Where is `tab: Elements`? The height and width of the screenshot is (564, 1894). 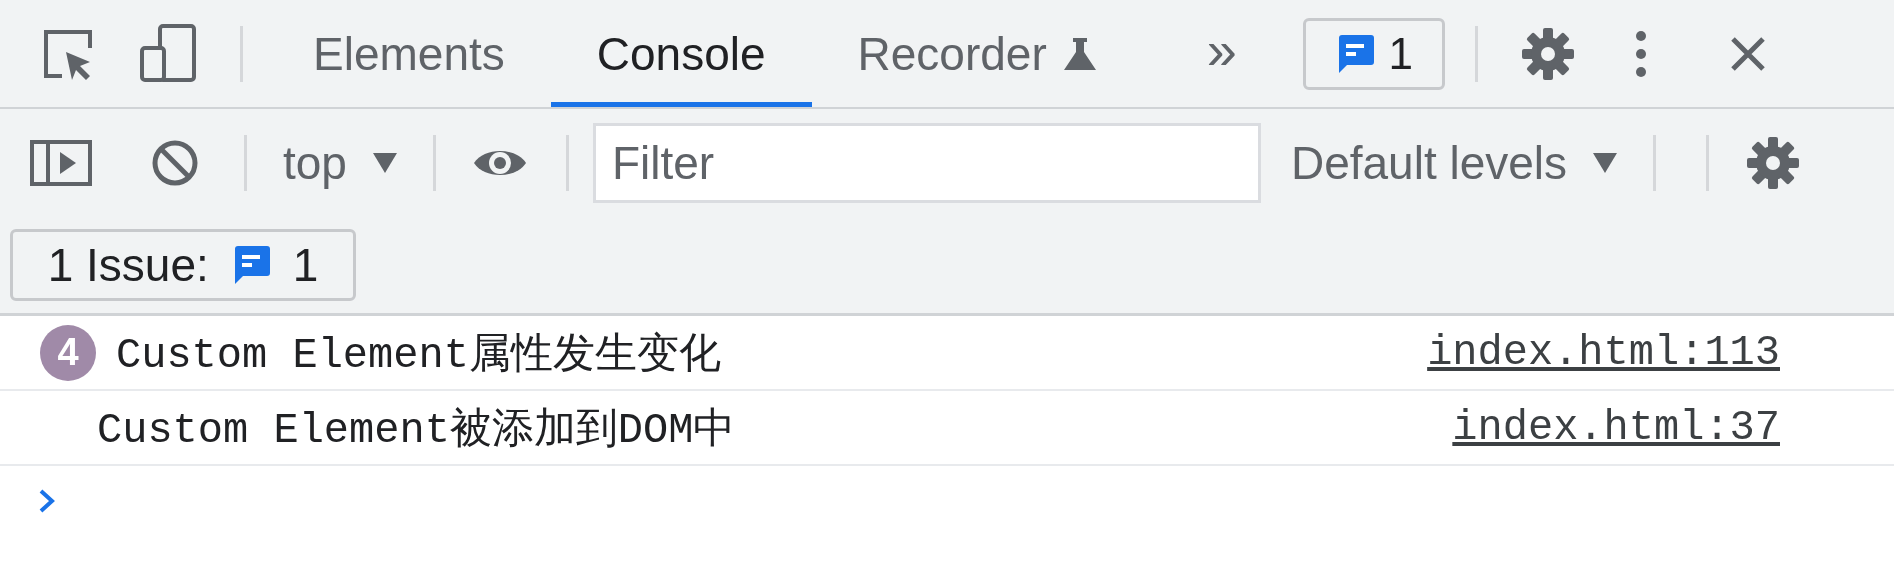 tab: Elements is located at coordinates (409, 53).